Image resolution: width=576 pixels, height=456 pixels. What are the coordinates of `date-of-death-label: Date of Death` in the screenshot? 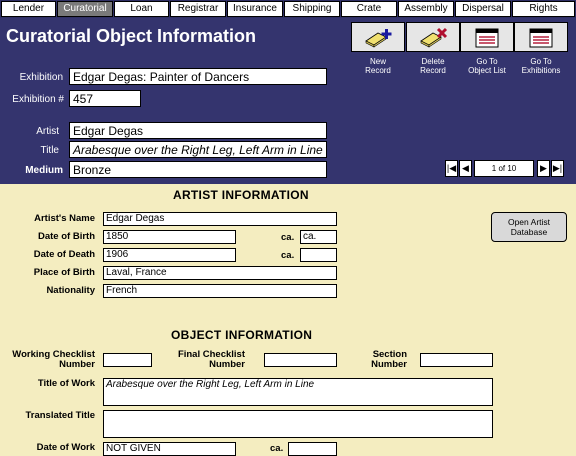 It's located at (64, 254).